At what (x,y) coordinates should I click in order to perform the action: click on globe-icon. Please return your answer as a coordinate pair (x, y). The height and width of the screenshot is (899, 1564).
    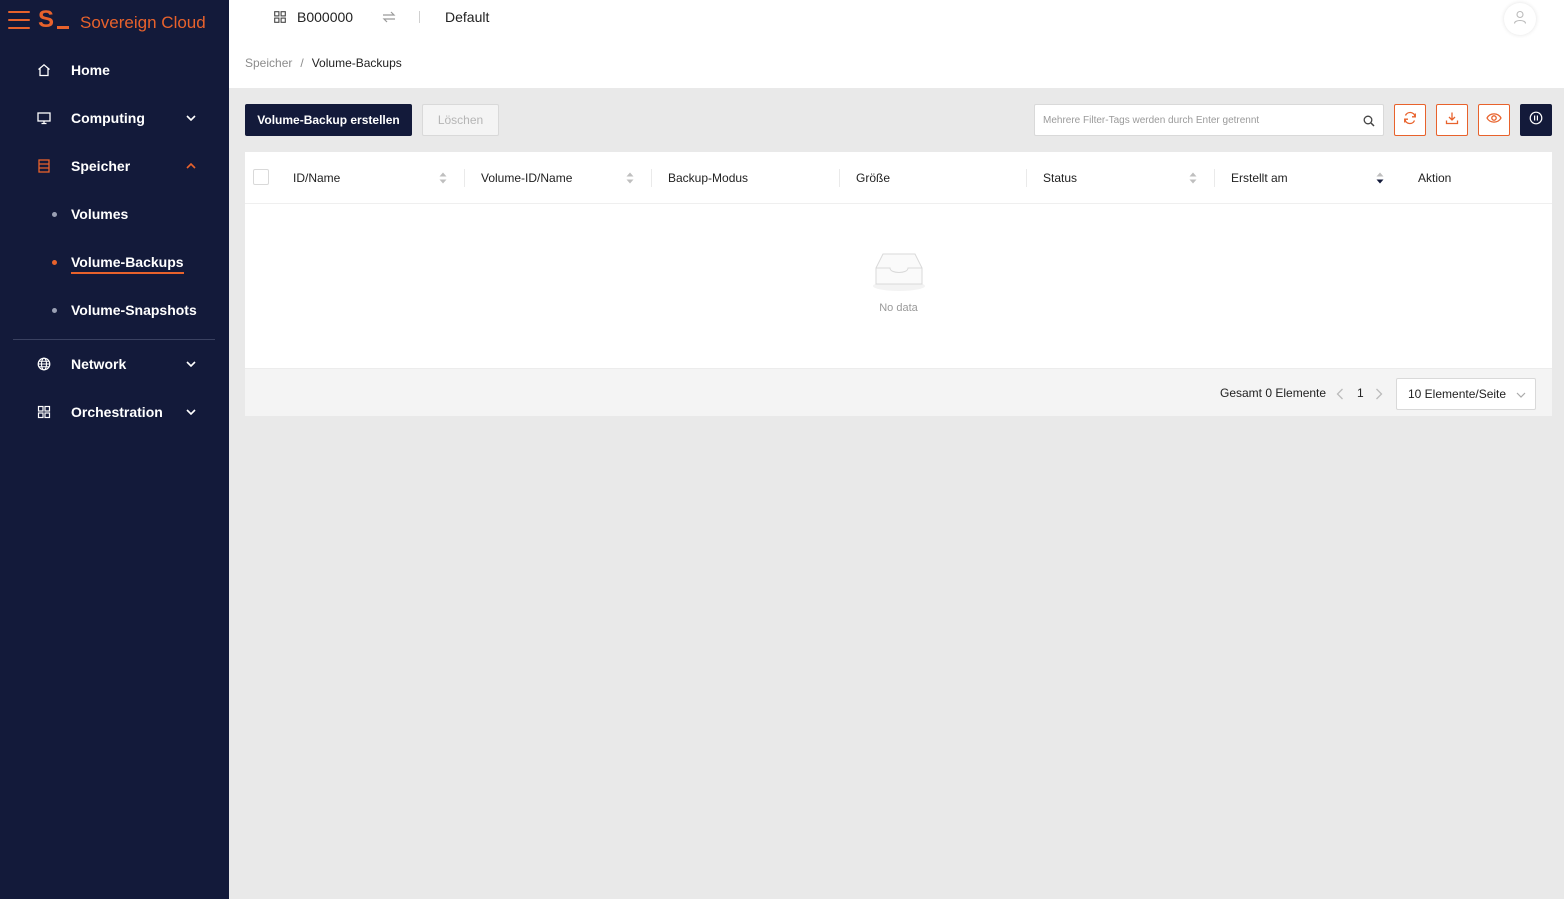
    Looking at the image, I should click on (44, 364).